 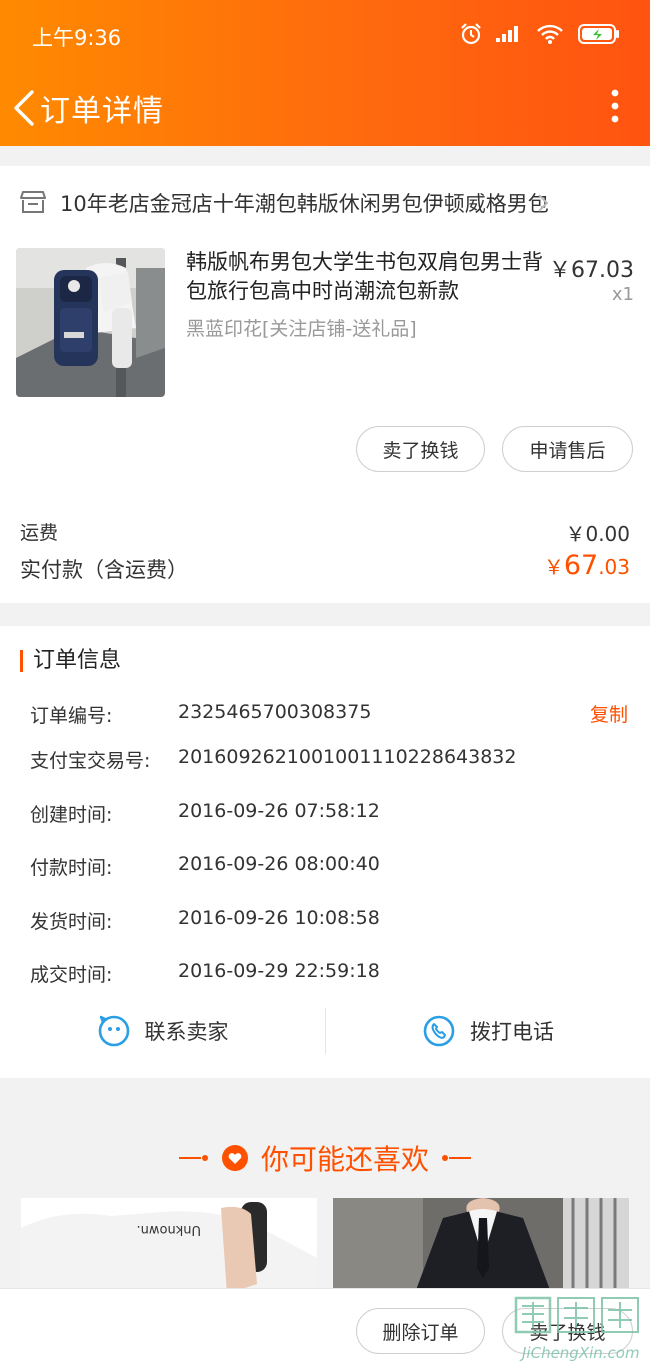 What do you see at coordinates (186, 1032) in the screenshot?
I see `contact-seller-label: 联系卖家` at bounding box center [186, 1032].